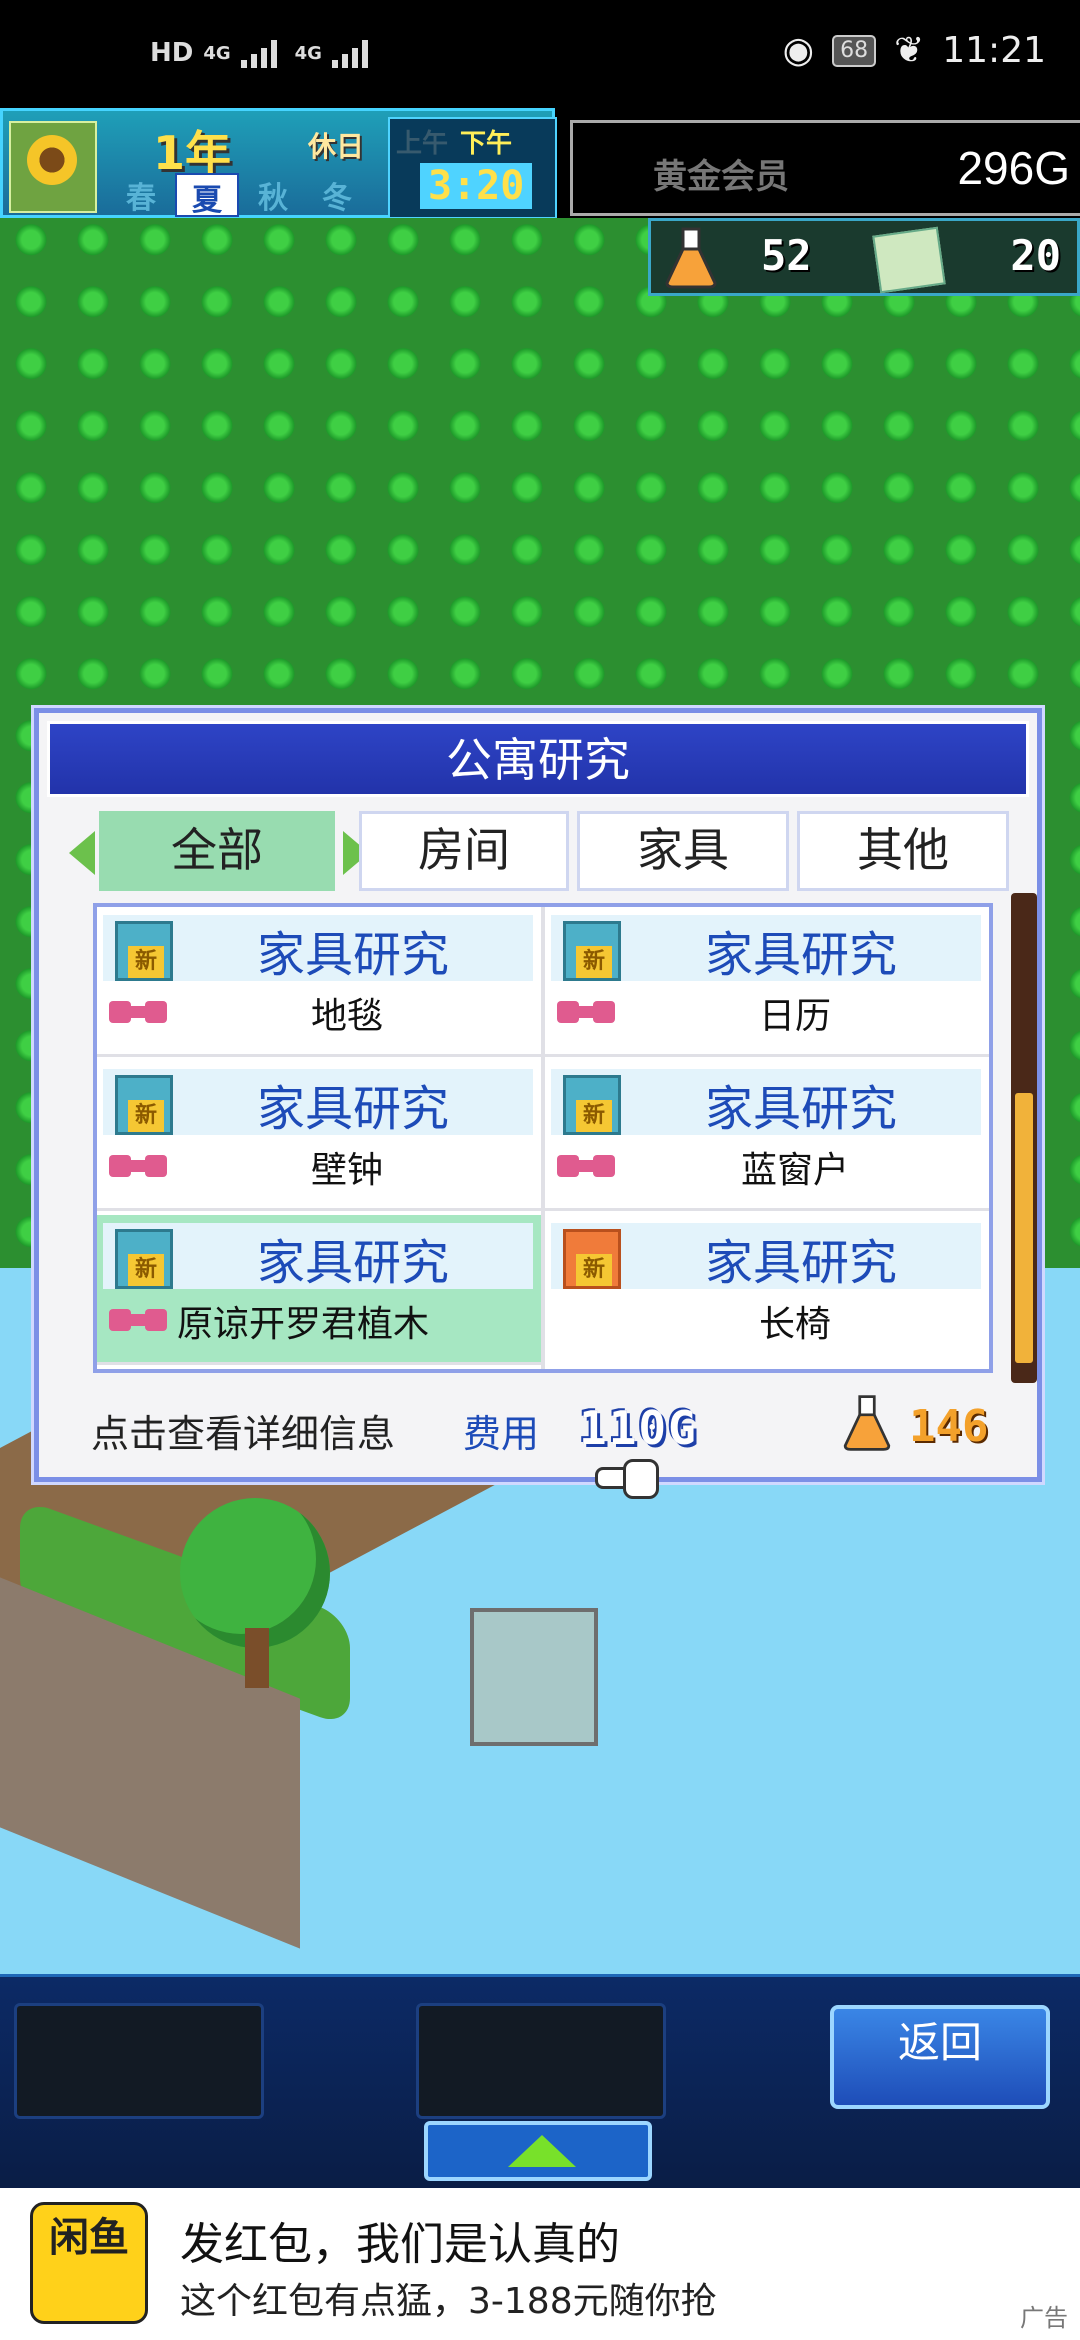 The width and height of the screenshot is (1080, 2340). Describe the element at coordinates (592, 1259) in the screenshot. I see `new-research-orange-icon: 新` at that location.